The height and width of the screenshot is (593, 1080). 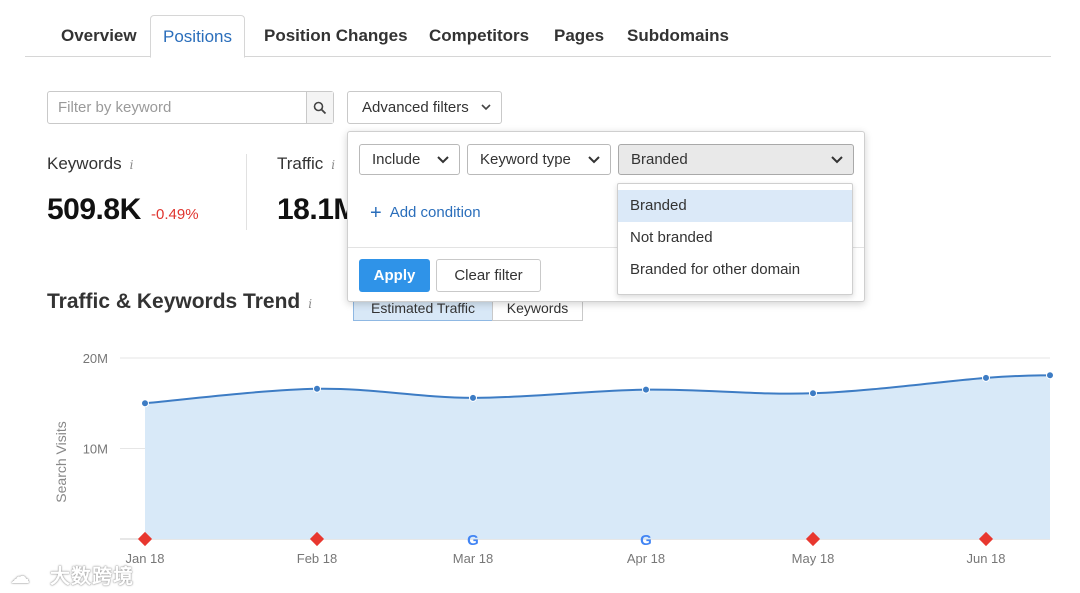 What do you see at coordinates (92, 577) in the screenshot?
I see `watermark-text: 大数跨境` at bounding box center [92, 577].